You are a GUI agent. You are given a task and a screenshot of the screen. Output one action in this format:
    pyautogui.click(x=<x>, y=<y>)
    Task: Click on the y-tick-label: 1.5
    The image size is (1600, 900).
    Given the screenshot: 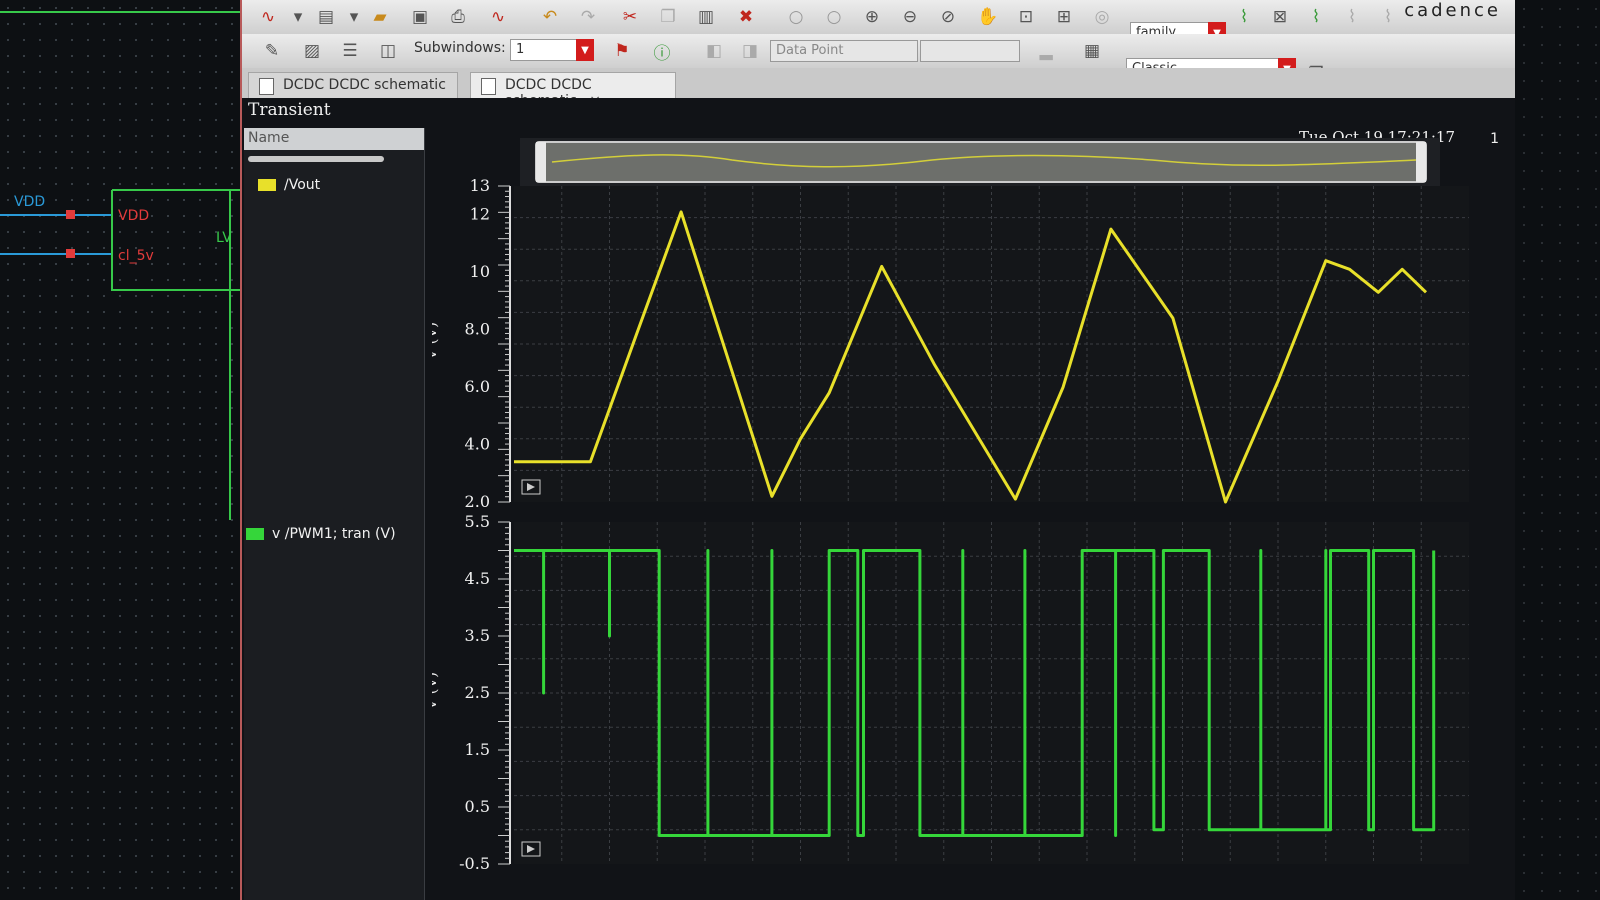 What is the action you would take?
    pyautogui.click(x=477, y=749)
    